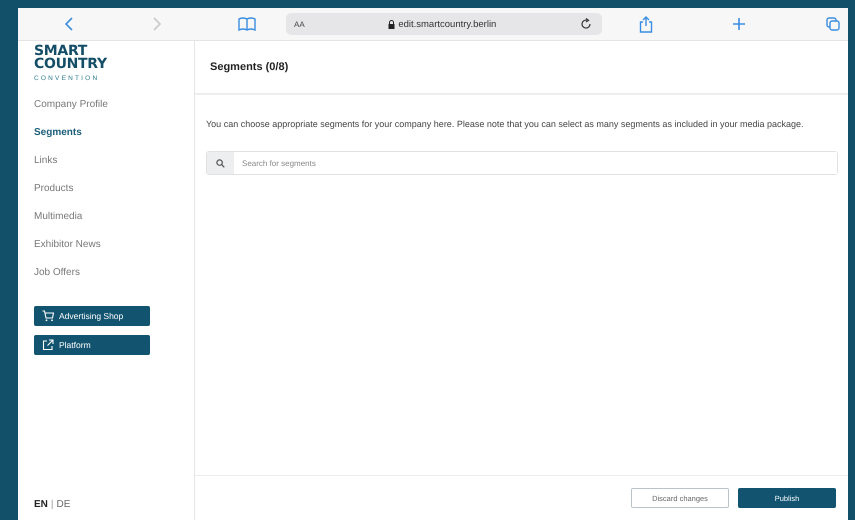 The height and width of the screenshot is (520, 855). Describe the element at coordinates (92, 316) in the screenshot. I see `sidebar-button: Advertising Shop` at that location.